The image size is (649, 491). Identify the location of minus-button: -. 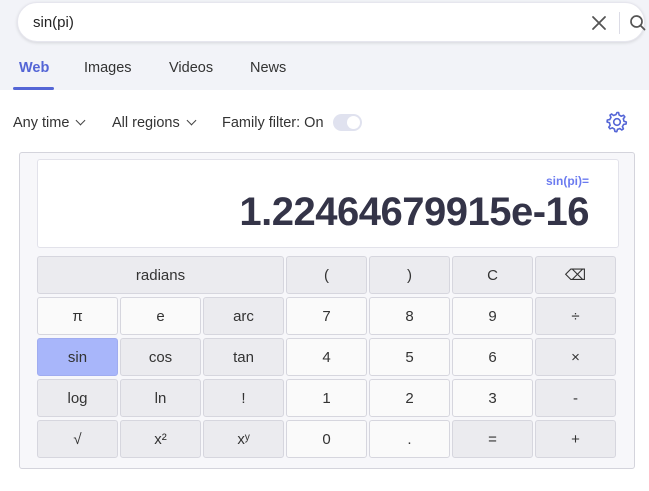
(575, 398).